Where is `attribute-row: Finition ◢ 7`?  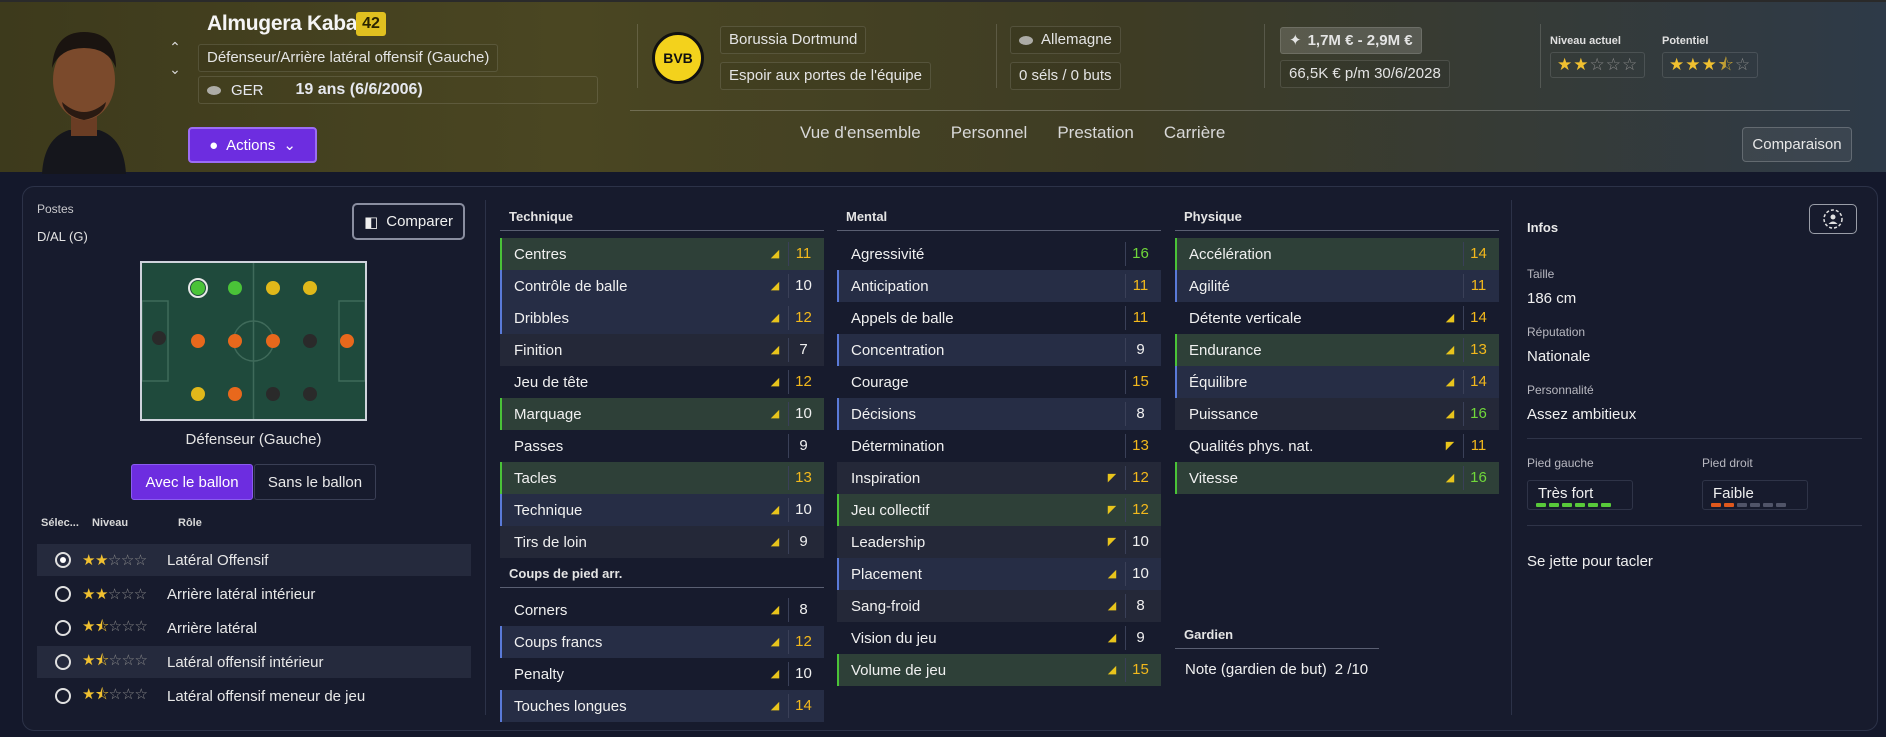
attribute-row: Finition ◢ 7 is located at coordinates (662, 350).